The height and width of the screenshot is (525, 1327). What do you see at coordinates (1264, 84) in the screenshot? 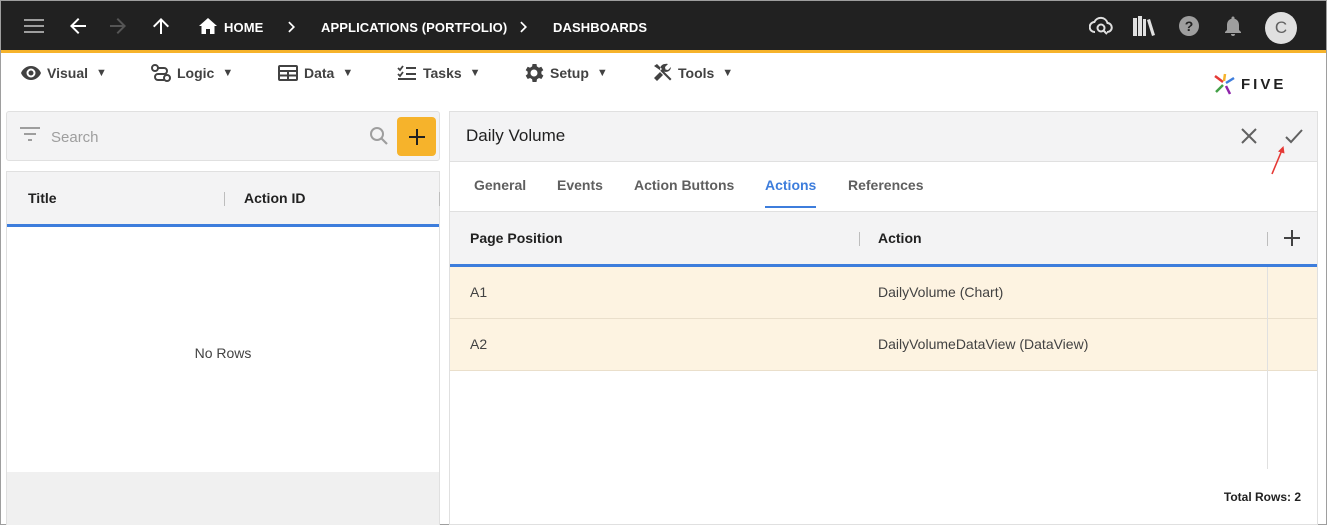
I see `five-logo-text: FIVE` at bounding box center [1264, 84].